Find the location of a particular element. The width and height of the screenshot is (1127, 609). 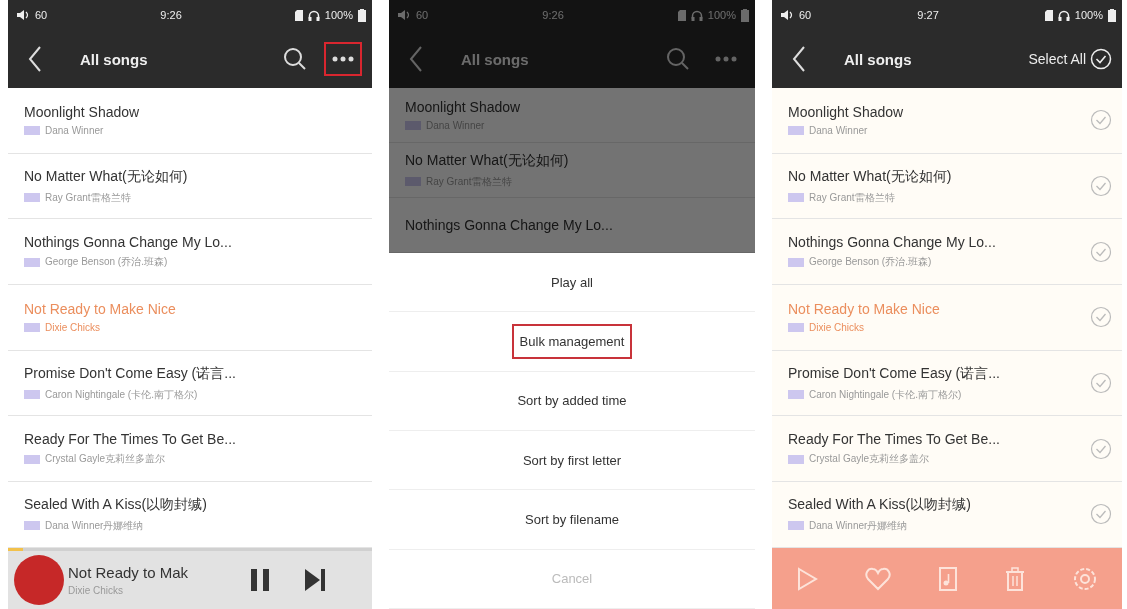

select-all-button: Select All is located at coordinates (1070, 59).